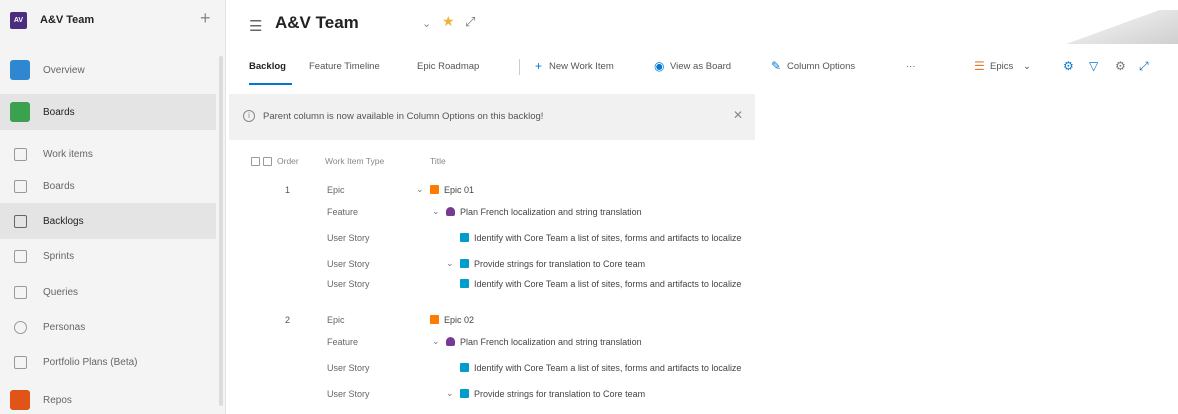 The image size is (1178, 414). What do you see at coordinates (459, 320) in the screenshot?
I see `row-title: Epic 02` at bounding box center [459, 320].